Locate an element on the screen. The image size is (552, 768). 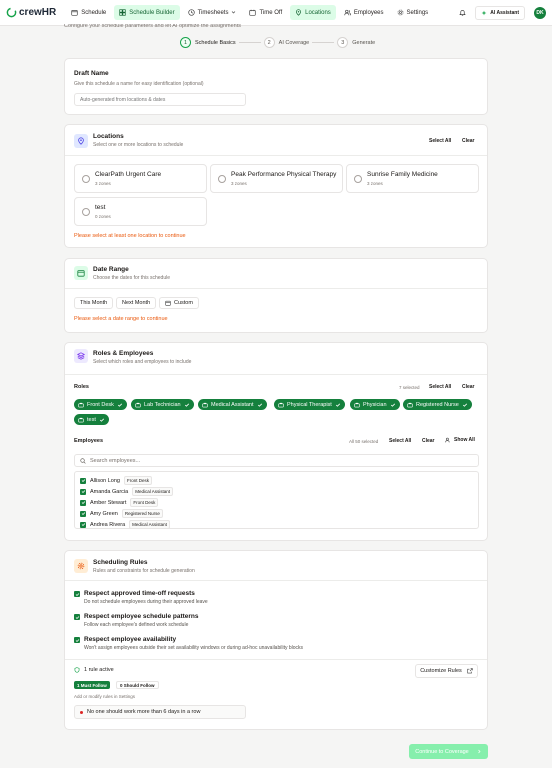
step-ai-coverage: 2 AI Coverage is located at coordinates (286, 42).